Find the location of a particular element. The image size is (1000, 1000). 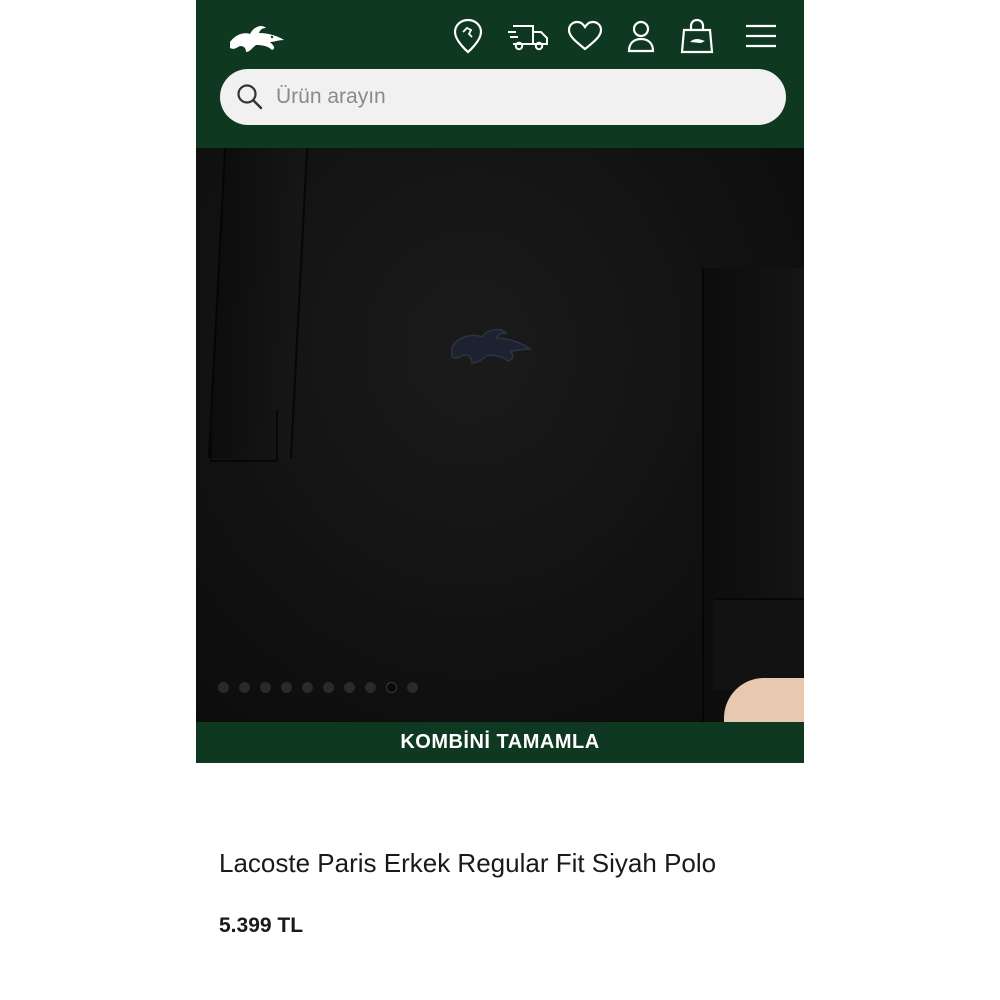

hamburger-menu-icon is located at coordinates (761, 36).